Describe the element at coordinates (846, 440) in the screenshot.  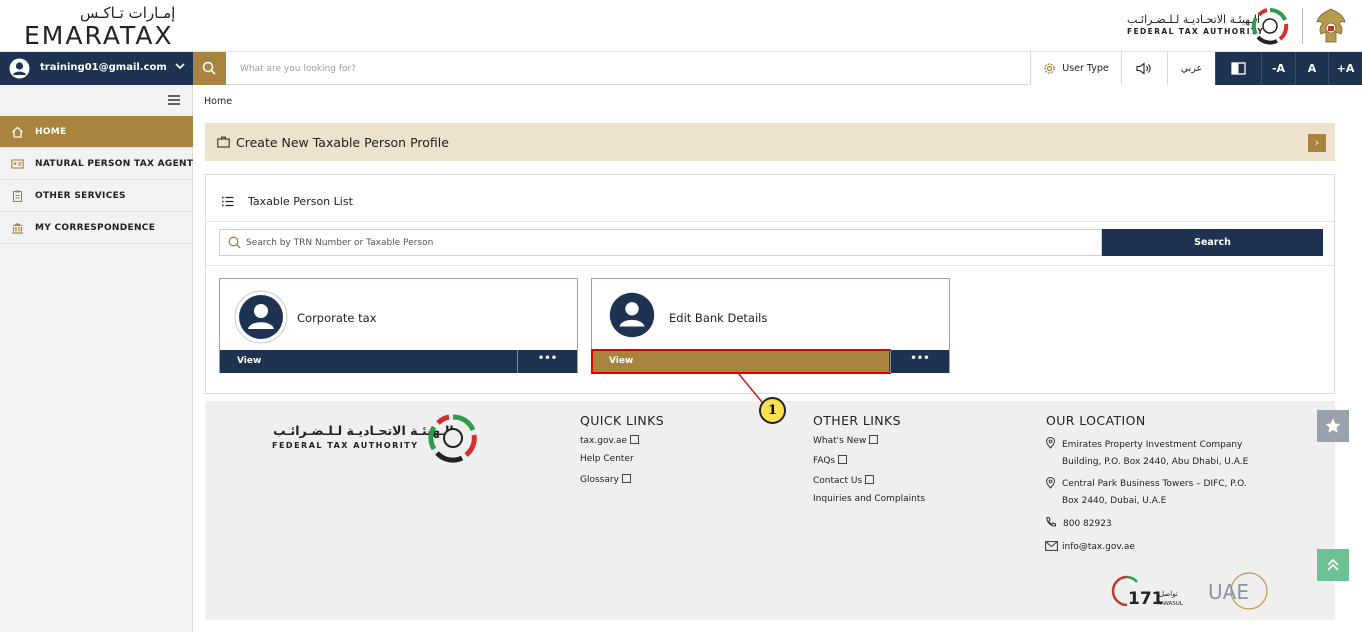
I see `footer-link-whats-new: What's New` at that location.